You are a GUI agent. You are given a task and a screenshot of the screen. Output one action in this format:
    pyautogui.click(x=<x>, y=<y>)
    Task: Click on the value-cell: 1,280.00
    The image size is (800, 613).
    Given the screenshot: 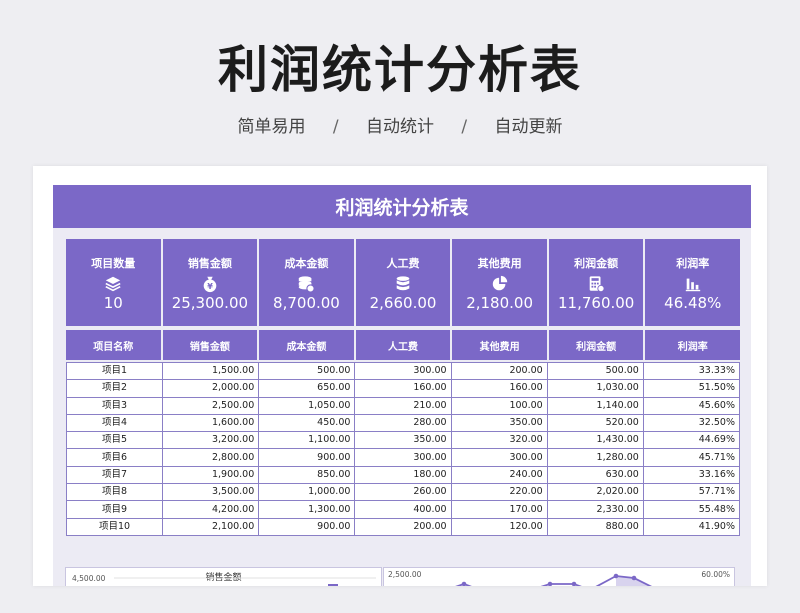 What is the action you would take?
    pyautogui.click(x=595, y=457)
    